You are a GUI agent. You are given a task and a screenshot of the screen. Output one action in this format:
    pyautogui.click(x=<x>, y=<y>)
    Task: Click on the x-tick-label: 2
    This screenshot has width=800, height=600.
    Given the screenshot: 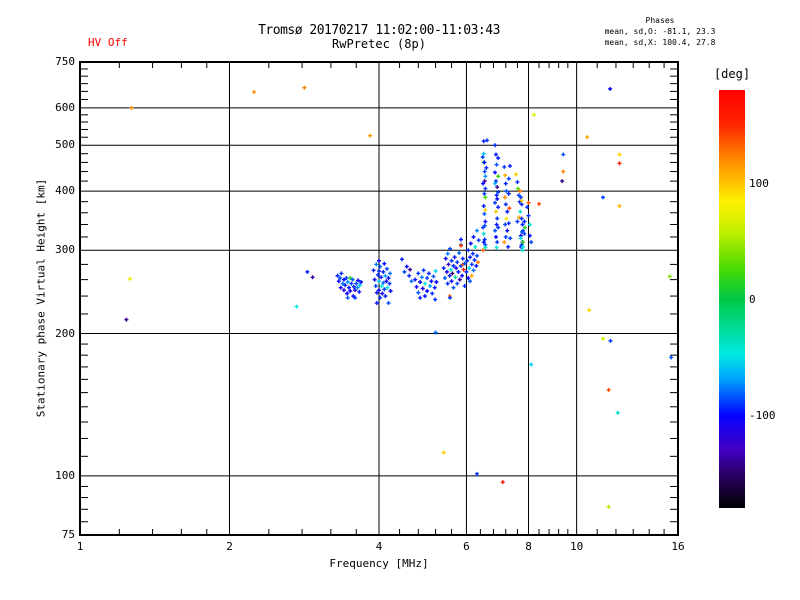 What is the action you would take?
    pyautogui.click(x=229, y=546)
    